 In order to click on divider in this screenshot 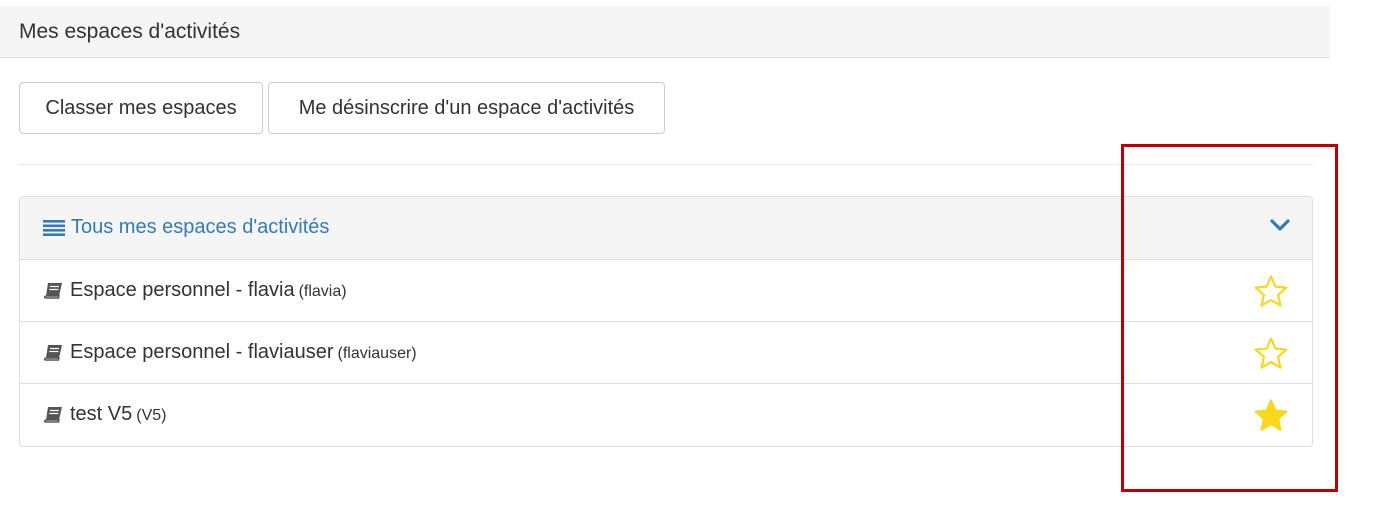, I will do `click(666, 164)`.